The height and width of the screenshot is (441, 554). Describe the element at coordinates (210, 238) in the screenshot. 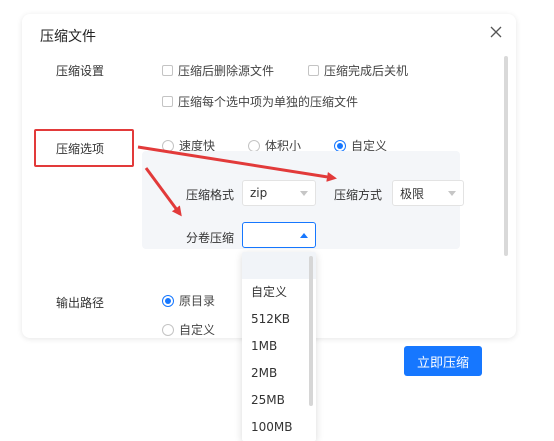

I see `split-label: 分卷压缩` at that location.